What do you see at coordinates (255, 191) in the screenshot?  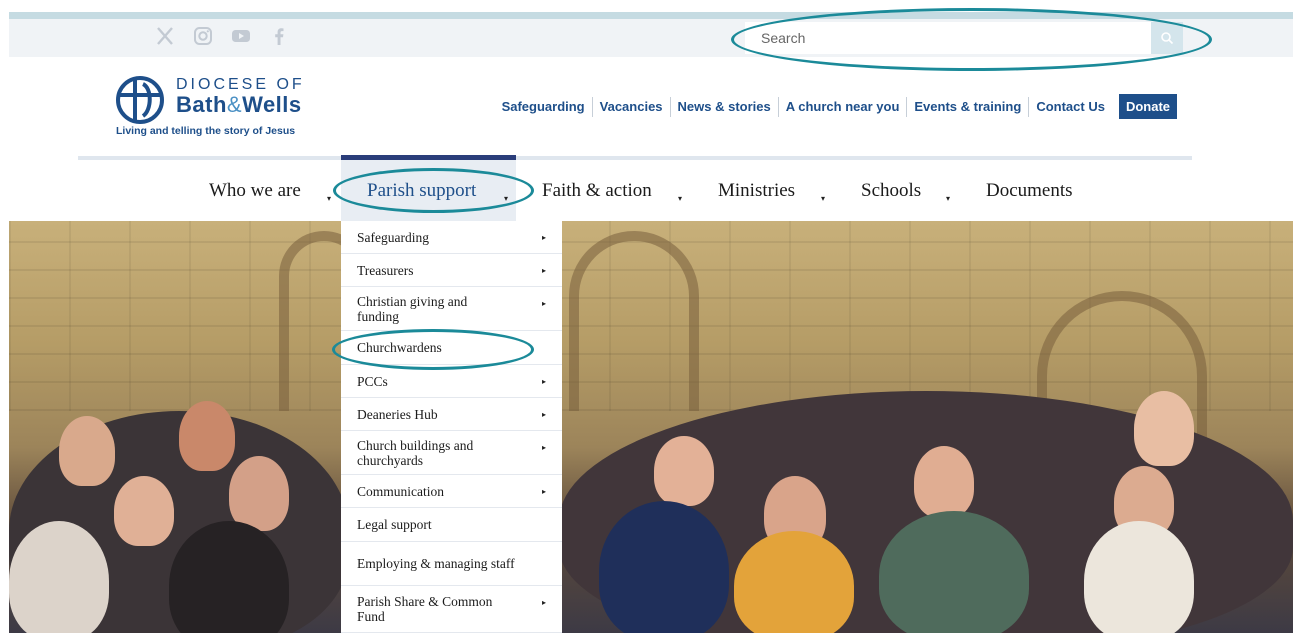 I see `nav-who-we-are: Who we are` at bounding box center [255, 191].